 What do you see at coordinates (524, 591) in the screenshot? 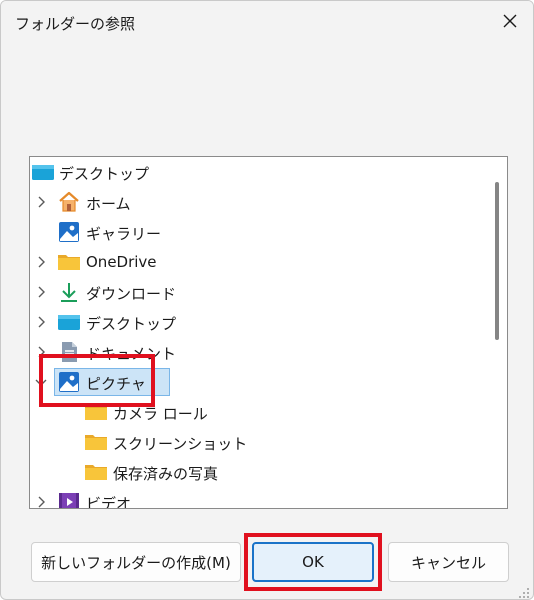
I see `resize-grip-icon` at bounding box center [524, 591].